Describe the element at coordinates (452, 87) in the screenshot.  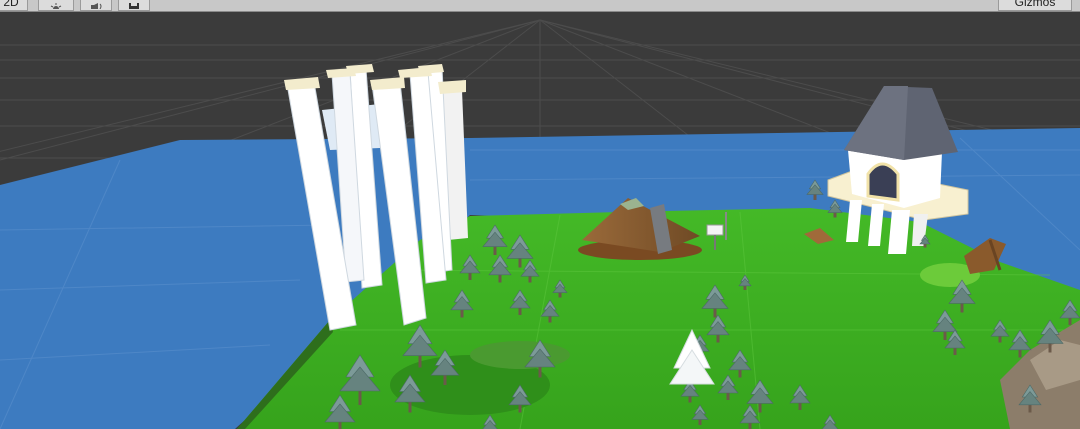
I see `pillar-cap` at that location.